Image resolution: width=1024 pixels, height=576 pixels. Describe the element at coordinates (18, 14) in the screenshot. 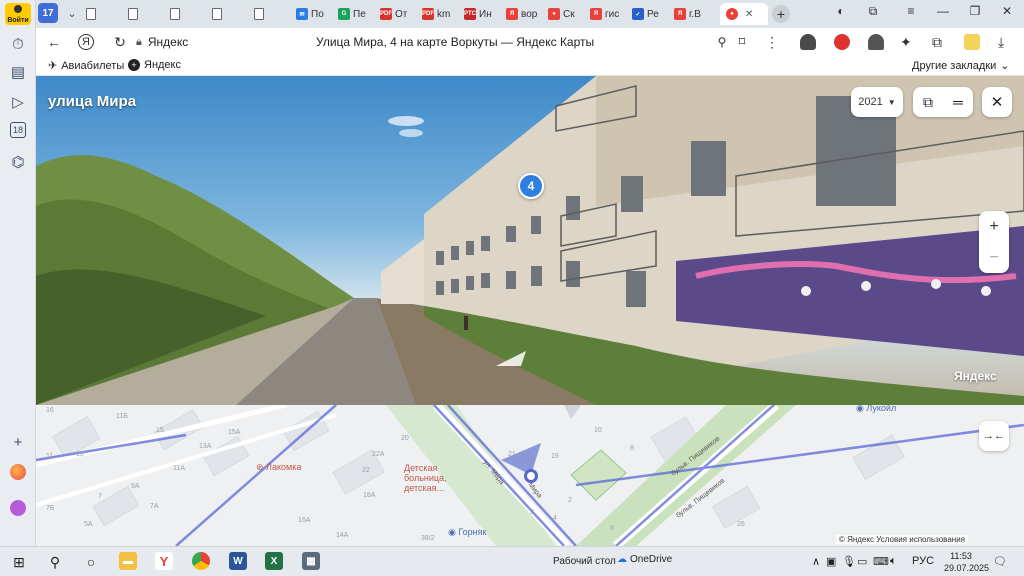

I see `login-button: Войти` at that location.